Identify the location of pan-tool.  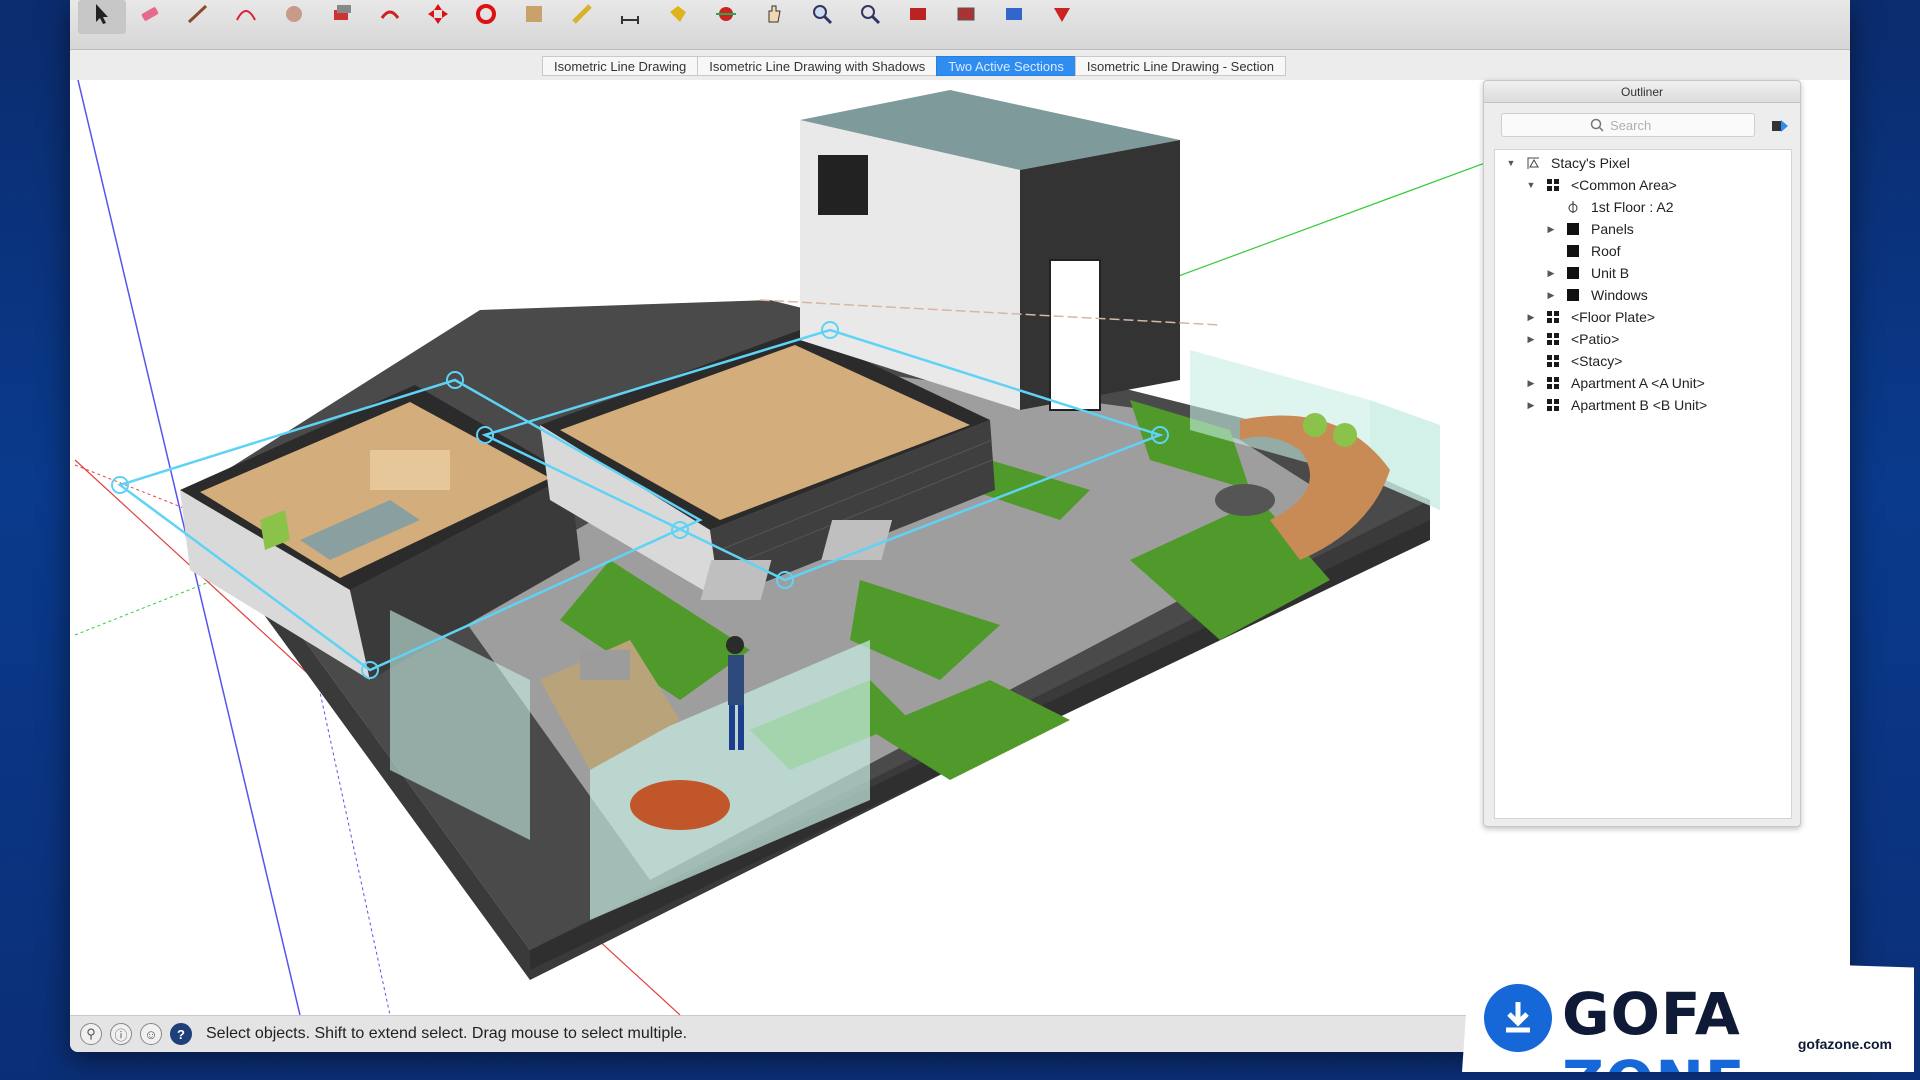
(774, 17).